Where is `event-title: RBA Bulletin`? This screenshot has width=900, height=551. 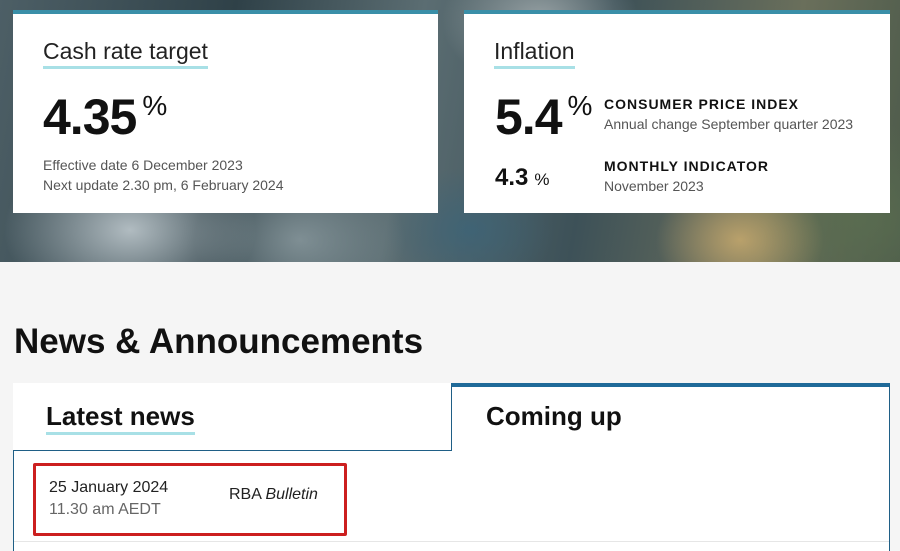
event-title: RBA Bulletin is located at coordinates (273, 495).